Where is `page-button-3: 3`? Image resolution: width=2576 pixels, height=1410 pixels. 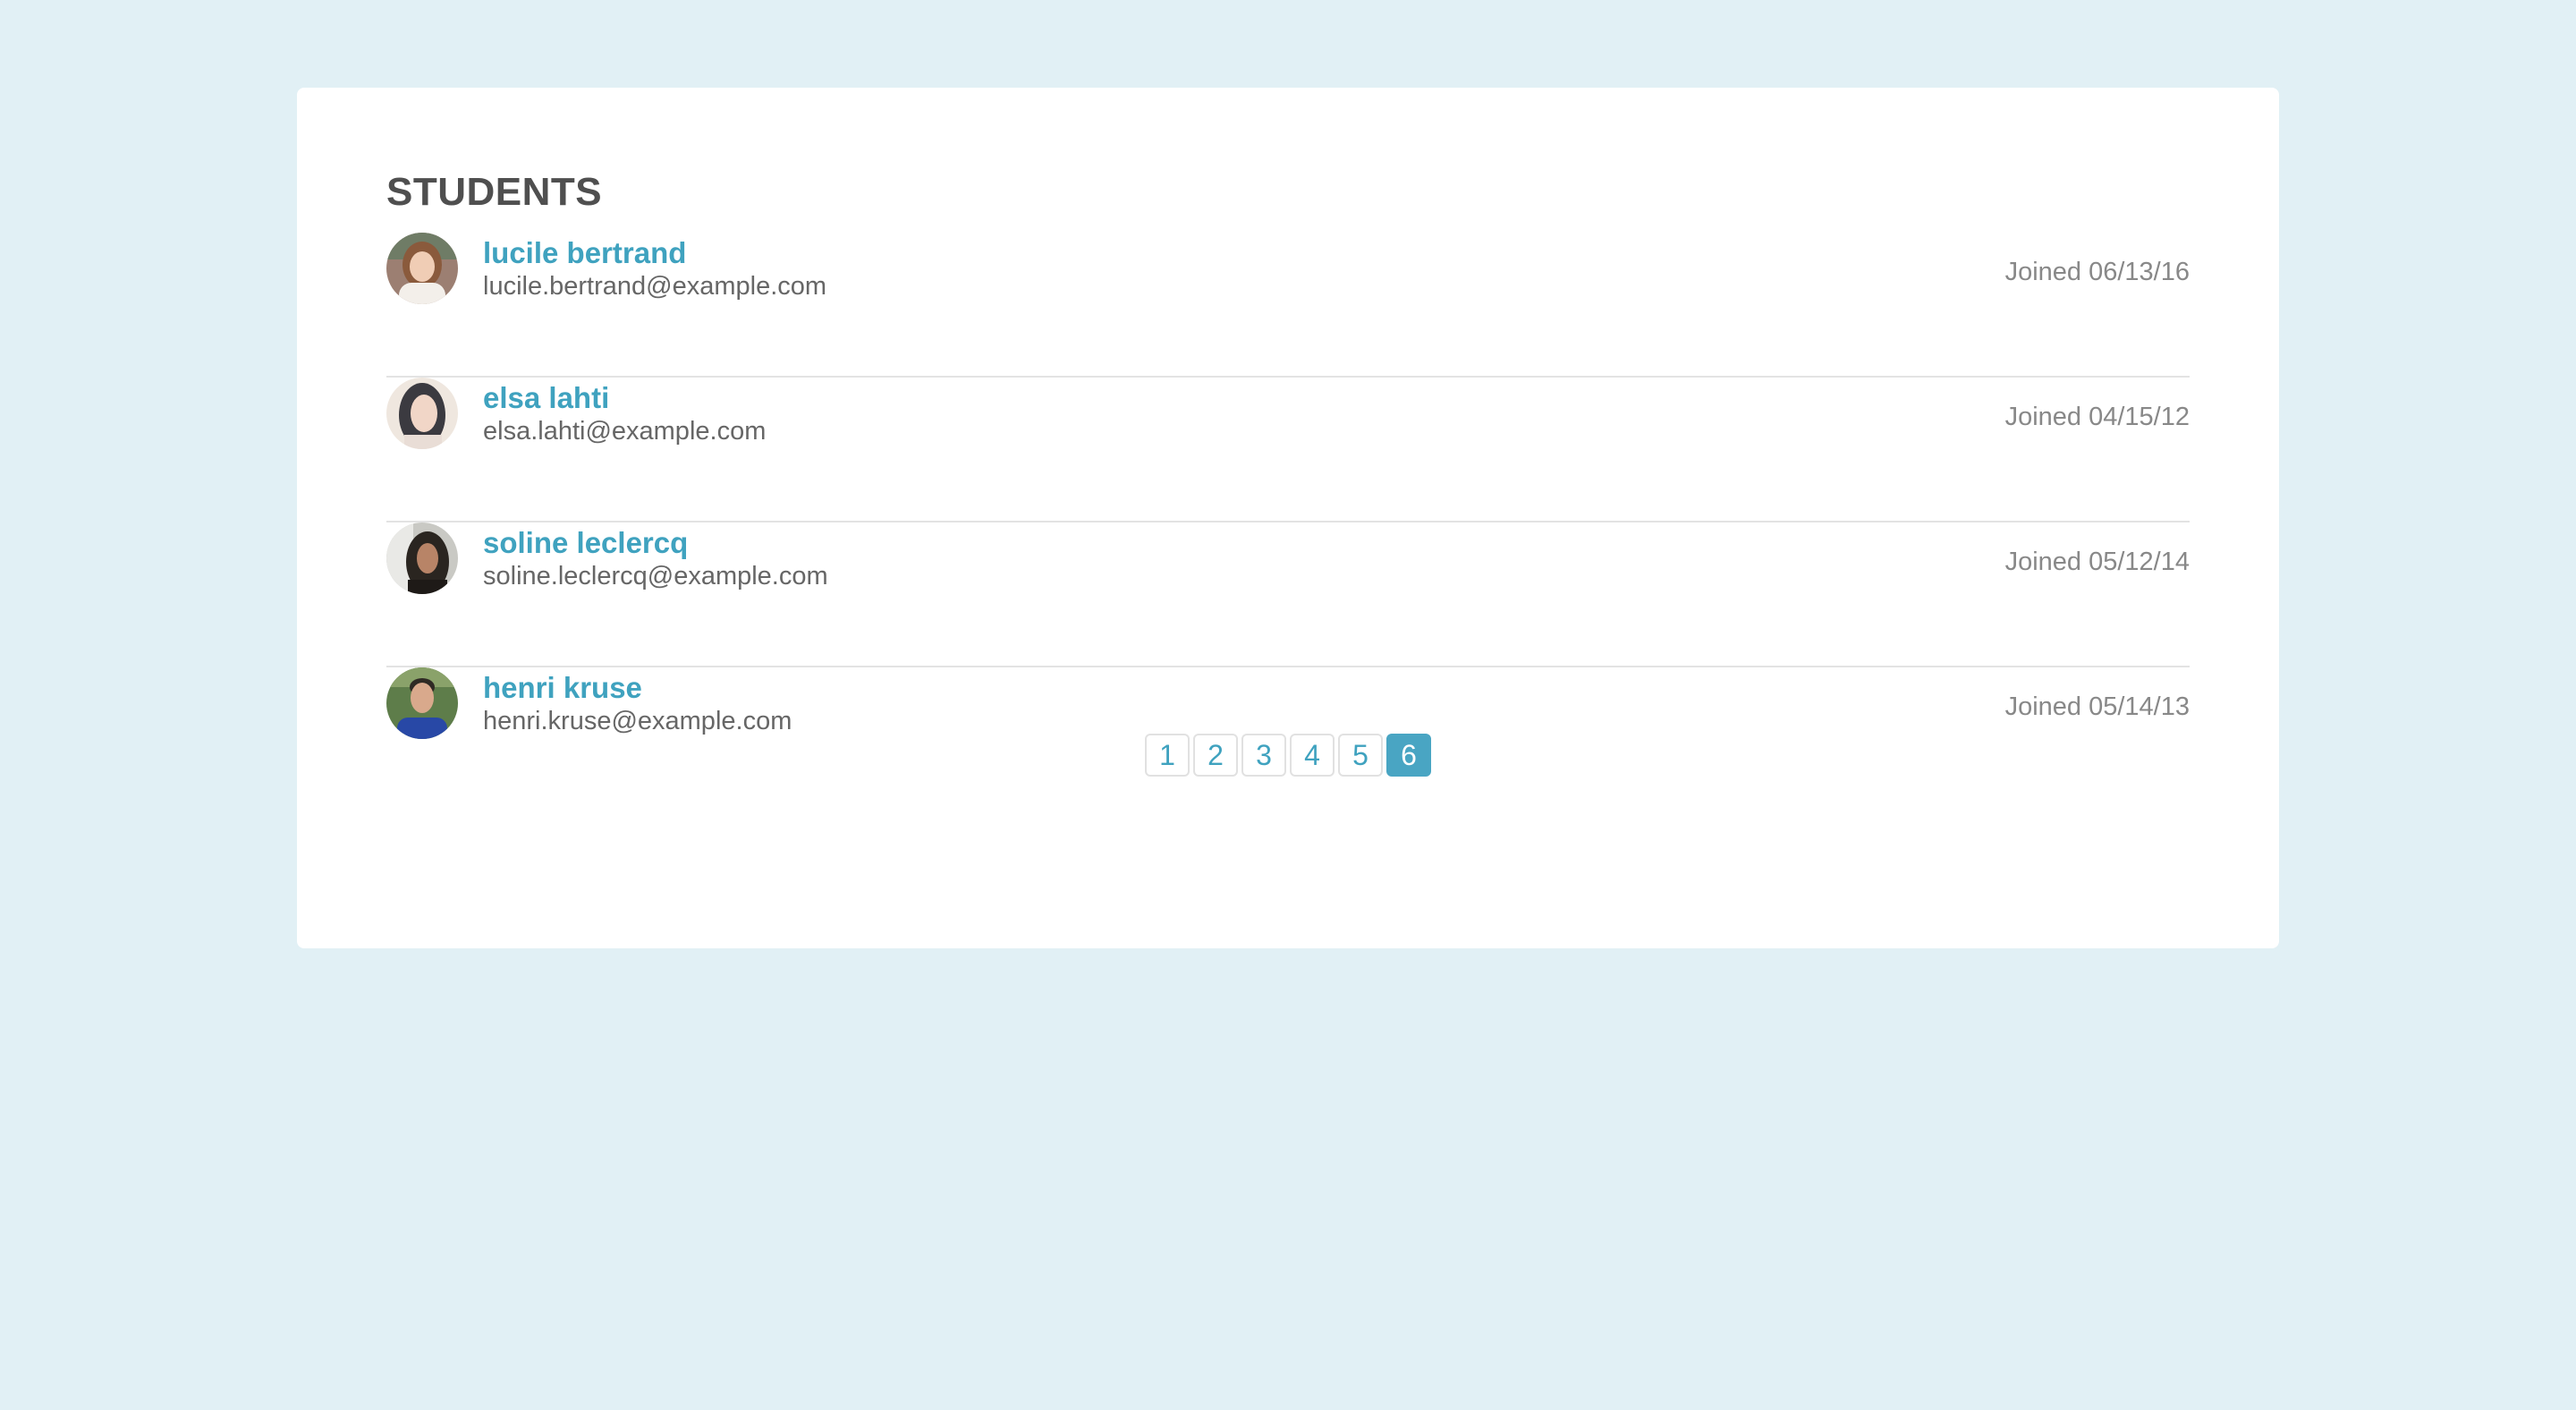 page-button-3: 3 is located at coordinates (1263, 756).